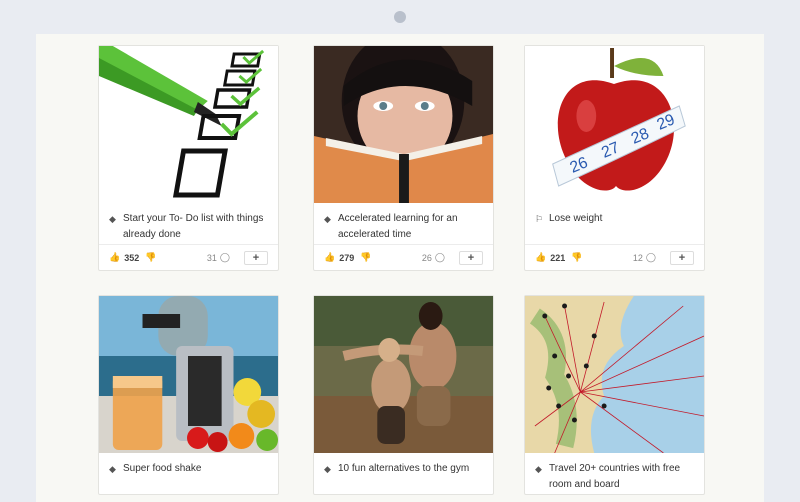 The width and height of the screenshot is (800, 502). I want to click on comments-button: 31 ◯, so click(218, 257).